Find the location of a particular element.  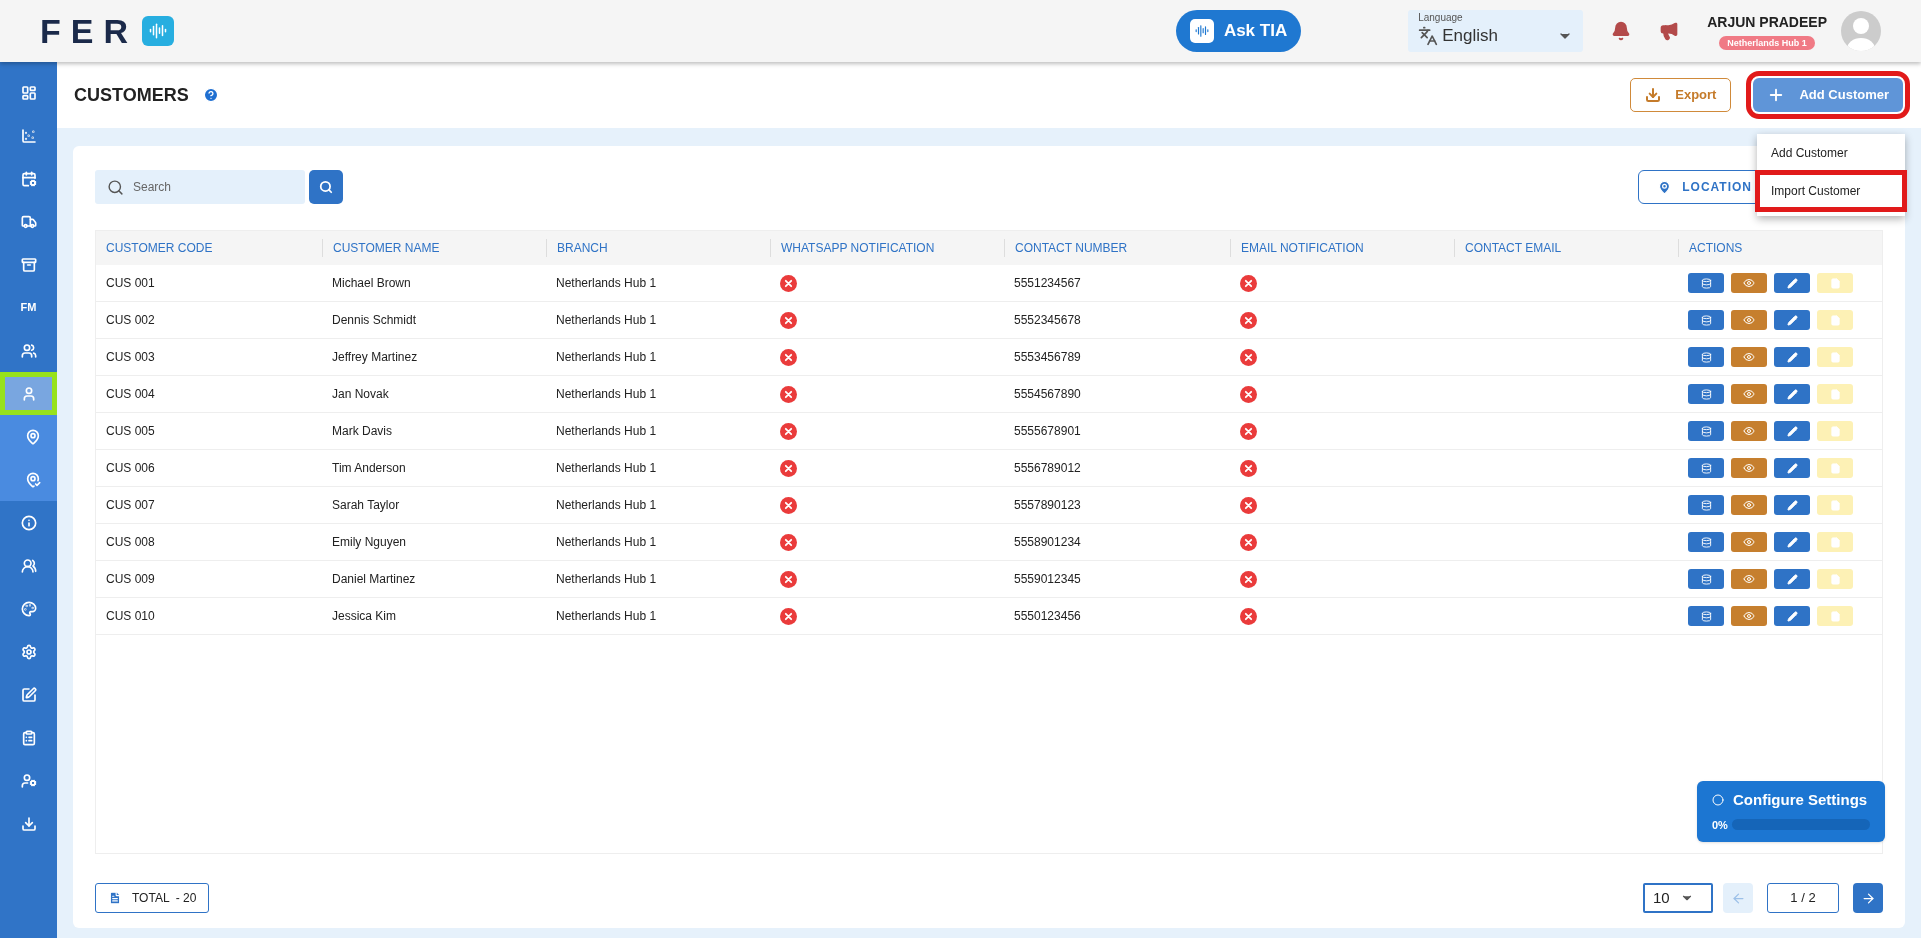

table-cell: Sarah Taylor is located at coordinates (366, 505).